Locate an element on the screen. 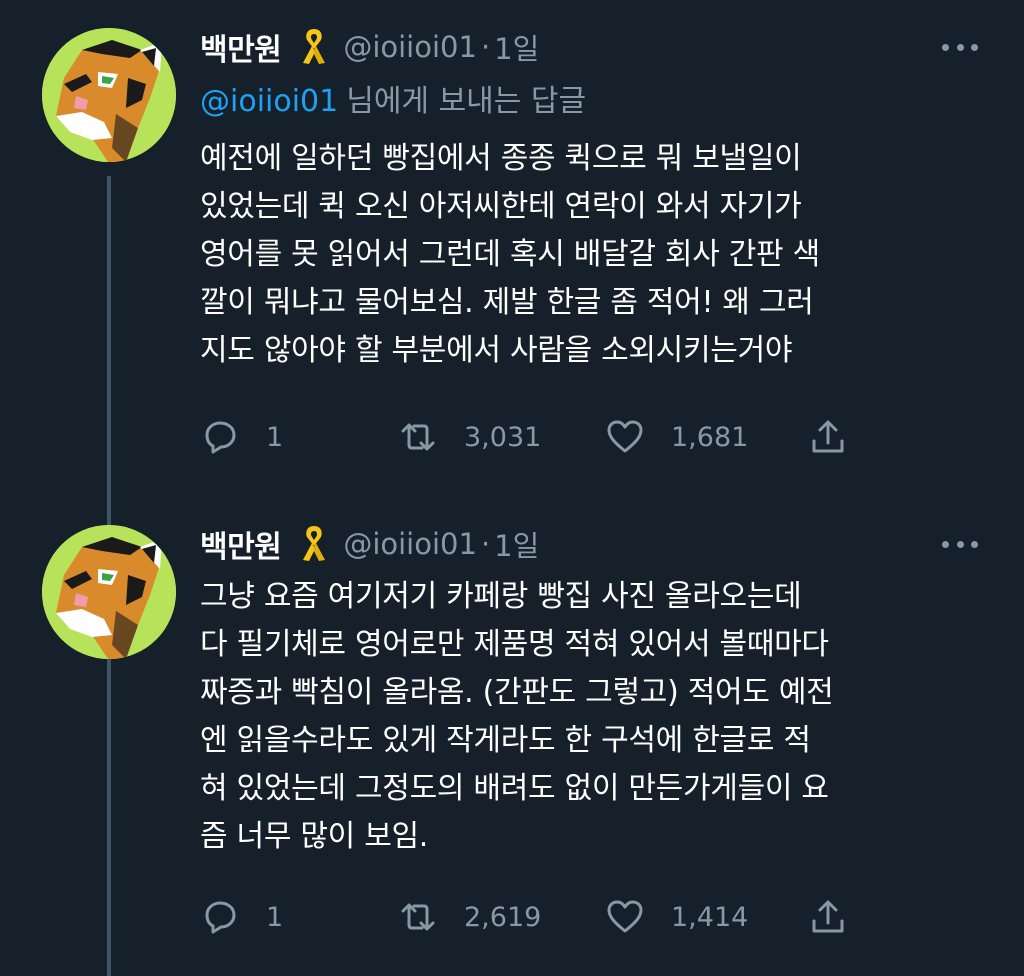  like-button: 1,681 is located at coordinates (676, 437).